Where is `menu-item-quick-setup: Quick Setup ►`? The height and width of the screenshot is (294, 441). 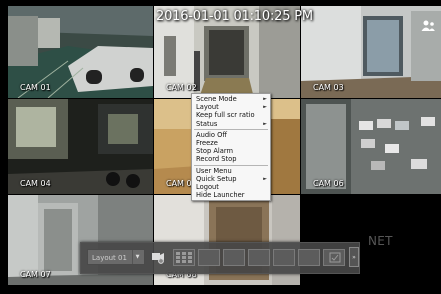
menu-item-quick-setup: Quick Setup ► is located at coordinates (231, 179).